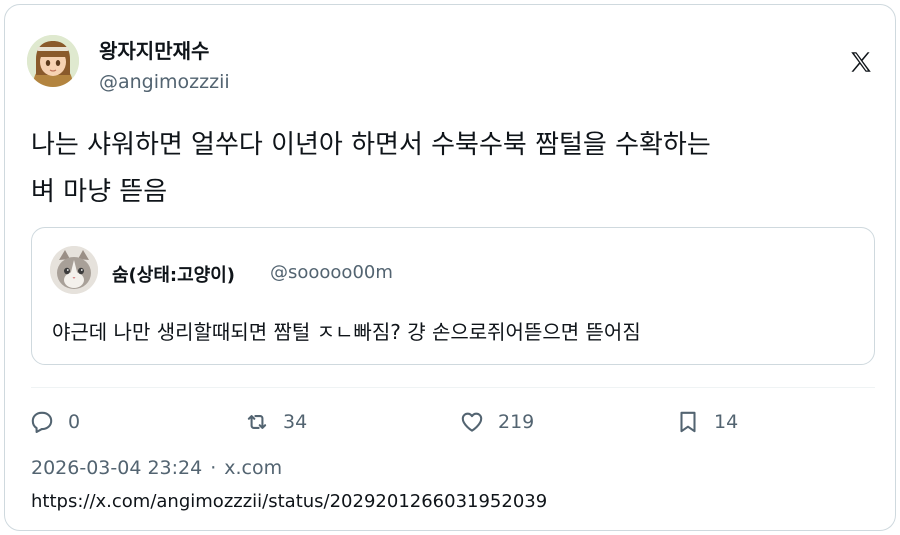 Image resolution: width=900 pixels, height=535 pixels. I want to click on cat-avatar-icon, so click(74, 270).